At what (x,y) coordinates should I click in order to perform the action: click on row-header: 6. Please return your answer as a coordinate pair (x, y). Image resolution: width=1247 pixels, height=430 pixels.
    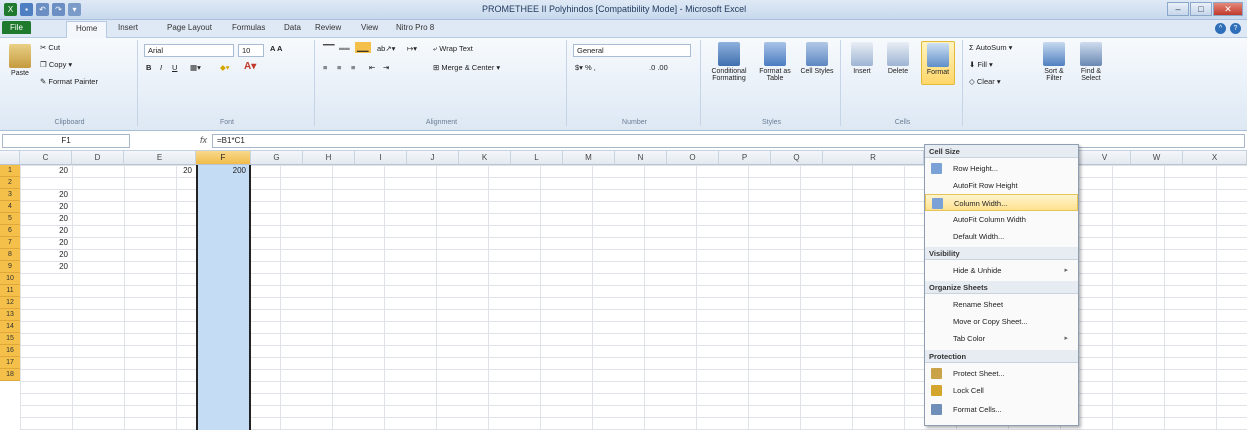
    Looking at the image, I should click on (10, 231).